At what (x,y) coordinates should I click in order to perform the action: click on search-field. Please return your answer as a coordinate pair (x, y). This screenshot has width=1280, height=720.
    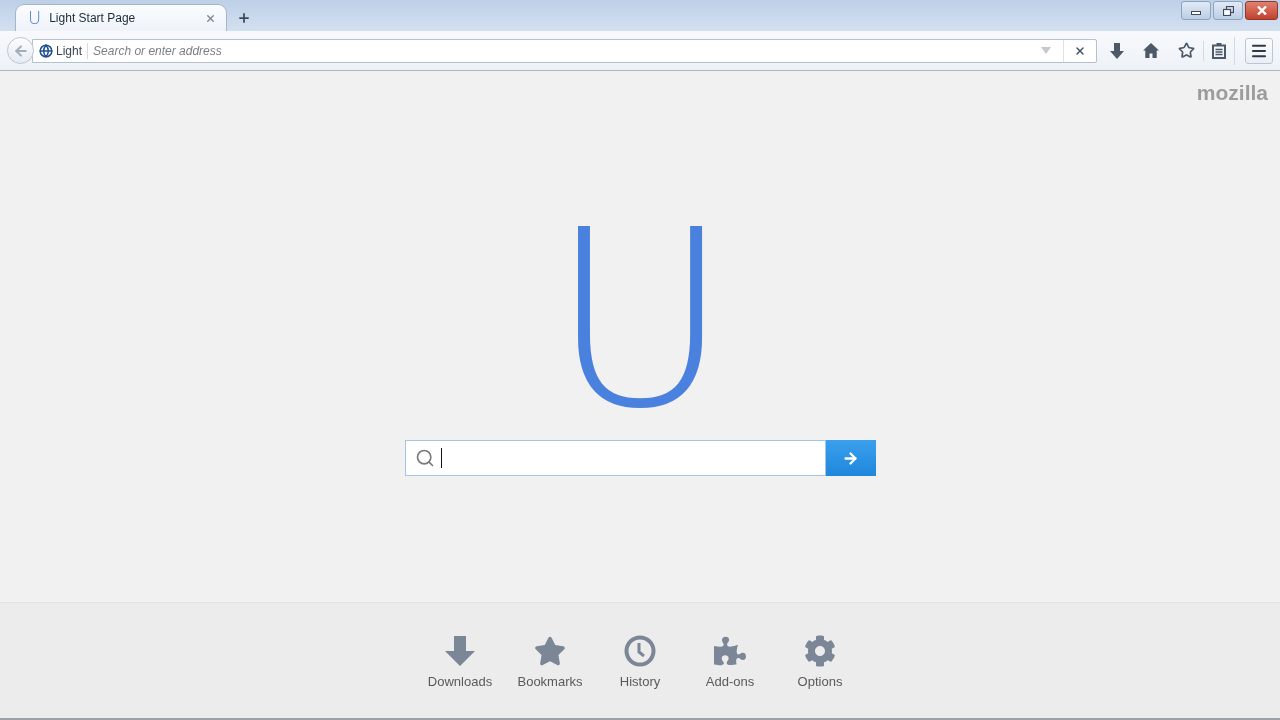
    Looking at the image, I should click on (615, 458).